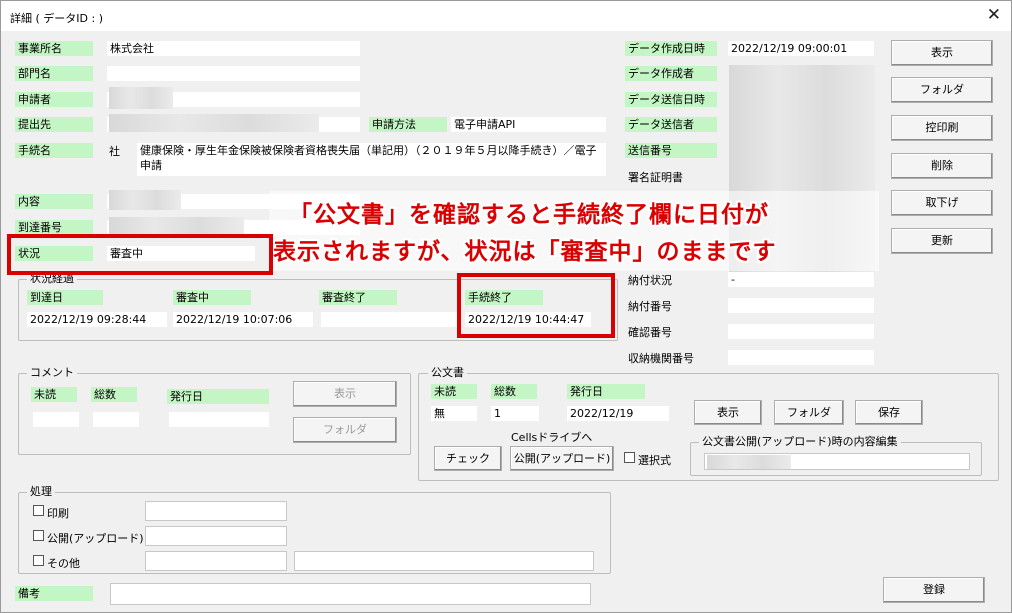  Describe the element at coordinates (214, 123) in the screenshot. I see `redacted-teishutsusaki` at that location.